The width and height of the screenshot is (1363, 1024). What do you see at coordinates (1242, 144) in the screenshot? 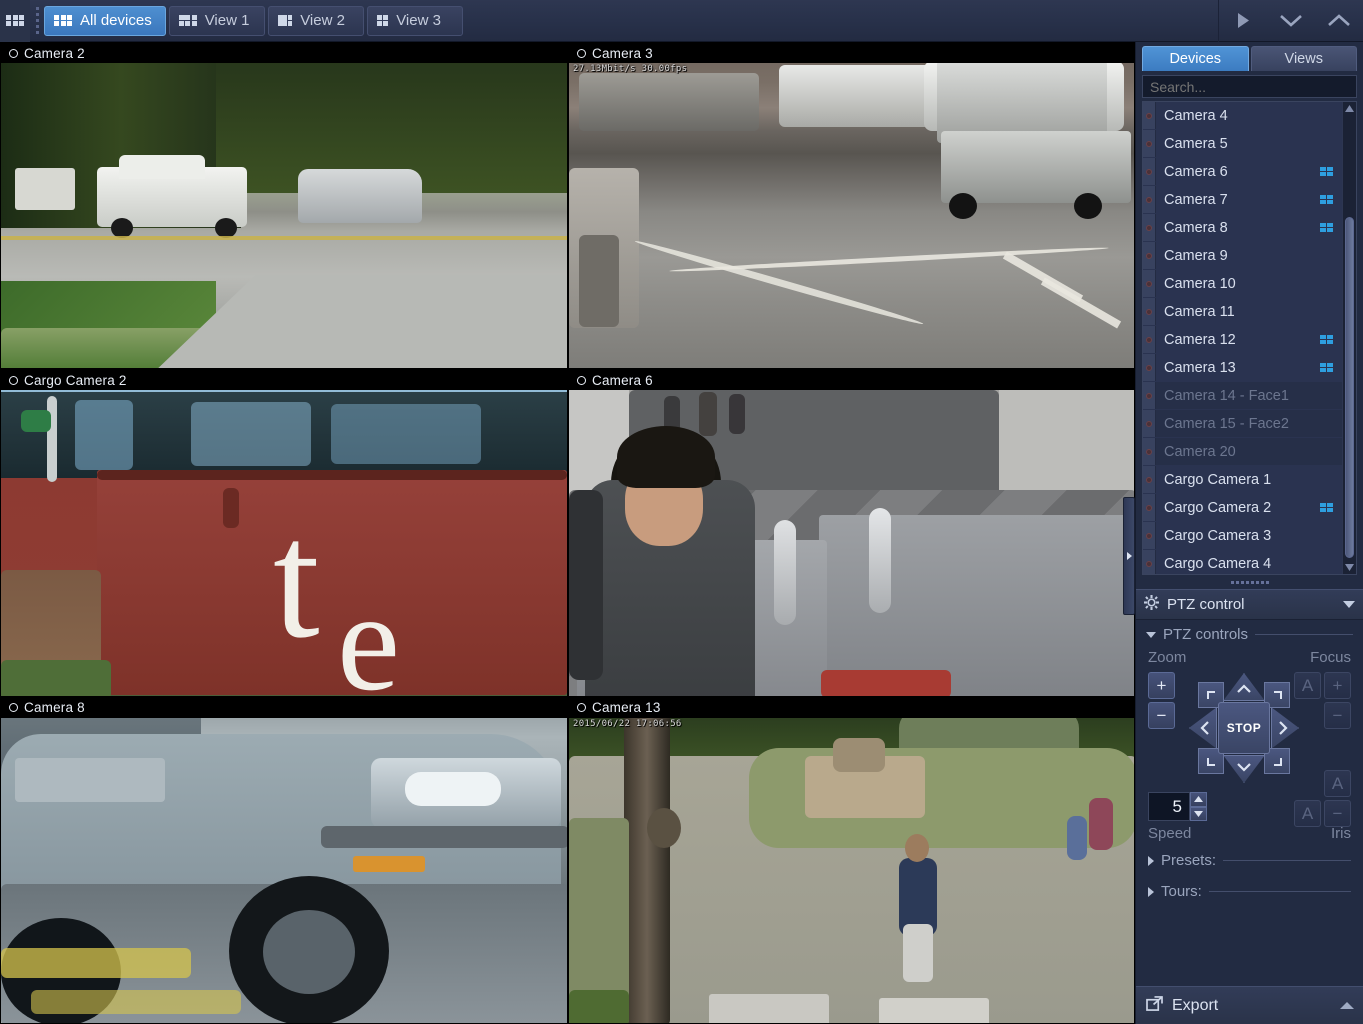
I see `device-list-item: Camera 5` at bounding box center [1242, 144].